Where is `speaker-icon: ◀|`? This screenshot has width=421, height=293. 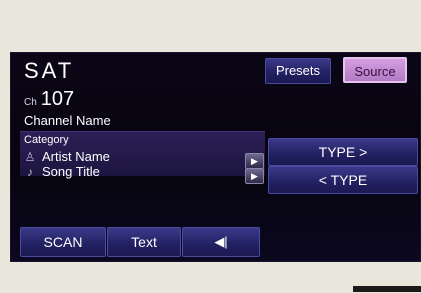
speaker-icon: ◀| is located at coordinates (221, 241).